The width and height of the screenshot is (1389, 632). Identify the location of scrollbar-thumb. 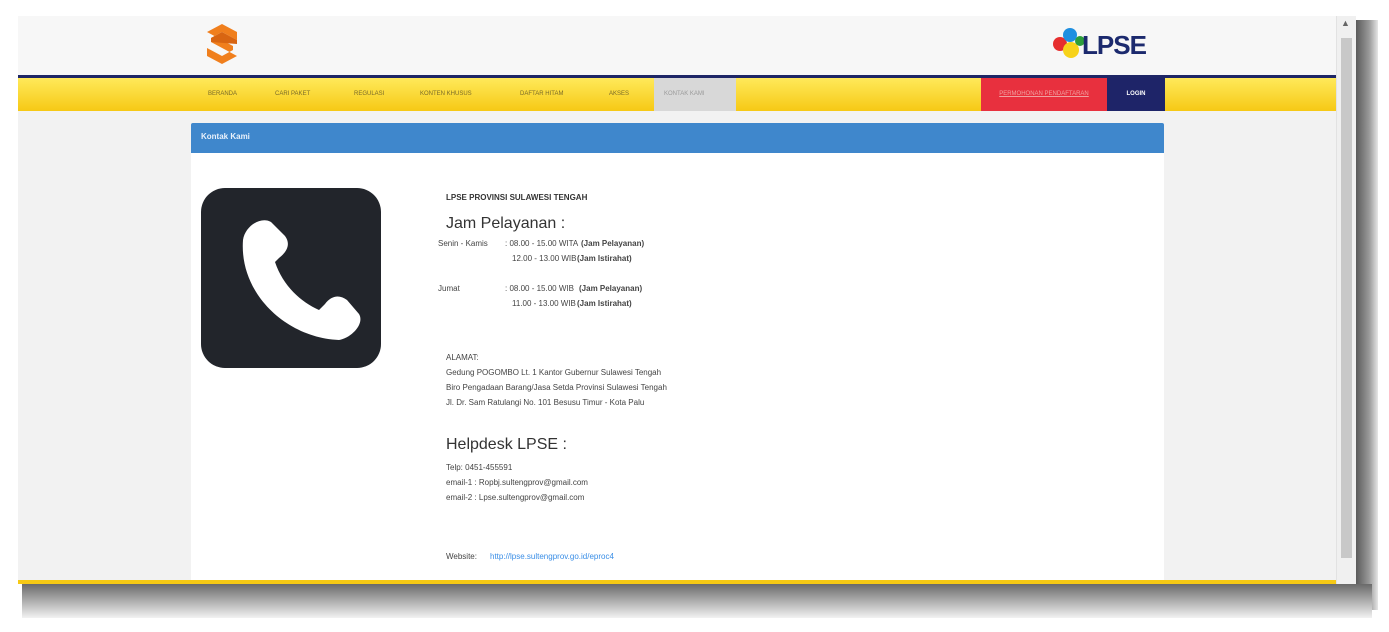
(1346, 298).